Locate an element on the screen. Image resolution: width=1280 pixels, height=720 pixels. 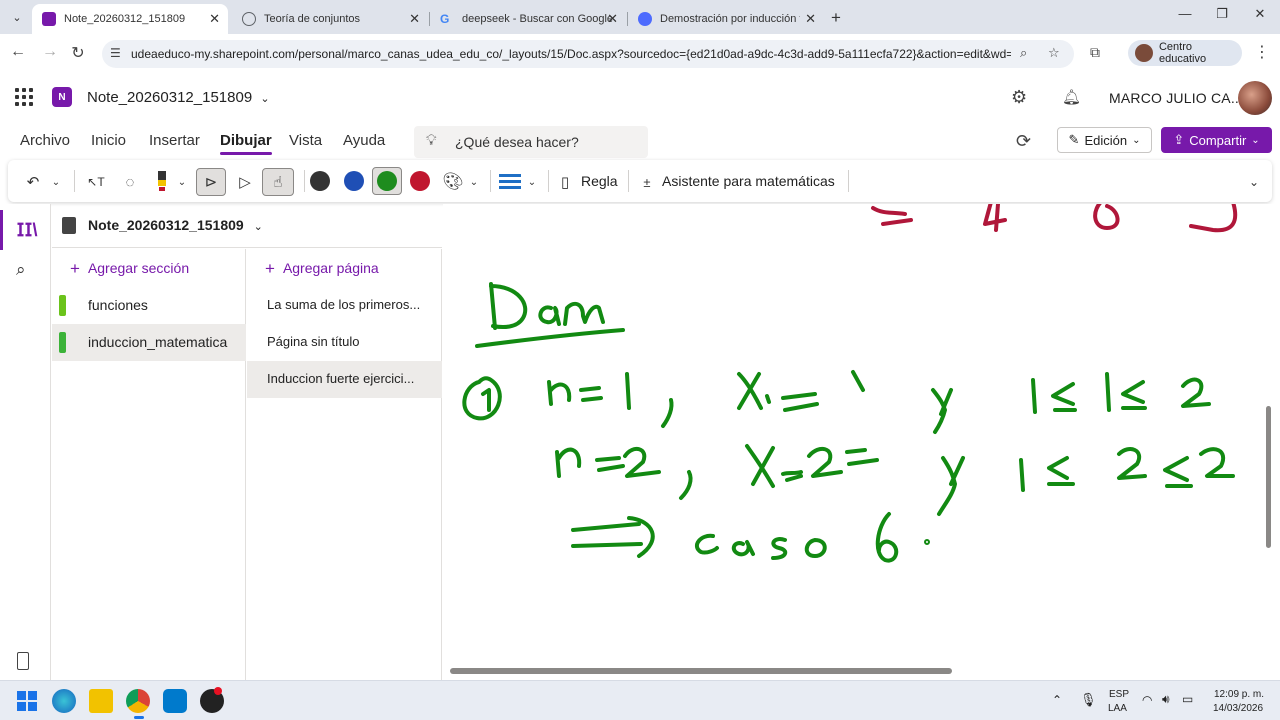
app-launcher-waffle-icon is located at coordinates (24, 97).